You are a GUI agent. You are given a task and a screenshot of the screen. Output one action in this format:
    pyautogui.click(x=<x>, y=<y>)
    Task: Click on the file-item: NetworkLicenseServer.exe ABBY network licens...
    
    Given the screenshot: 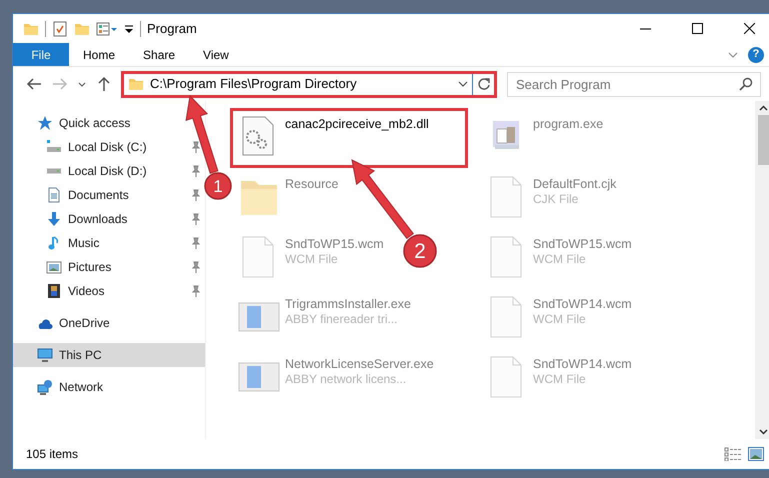 What is the action you would take?
    pyautogui.click(x=335, y=378)
    